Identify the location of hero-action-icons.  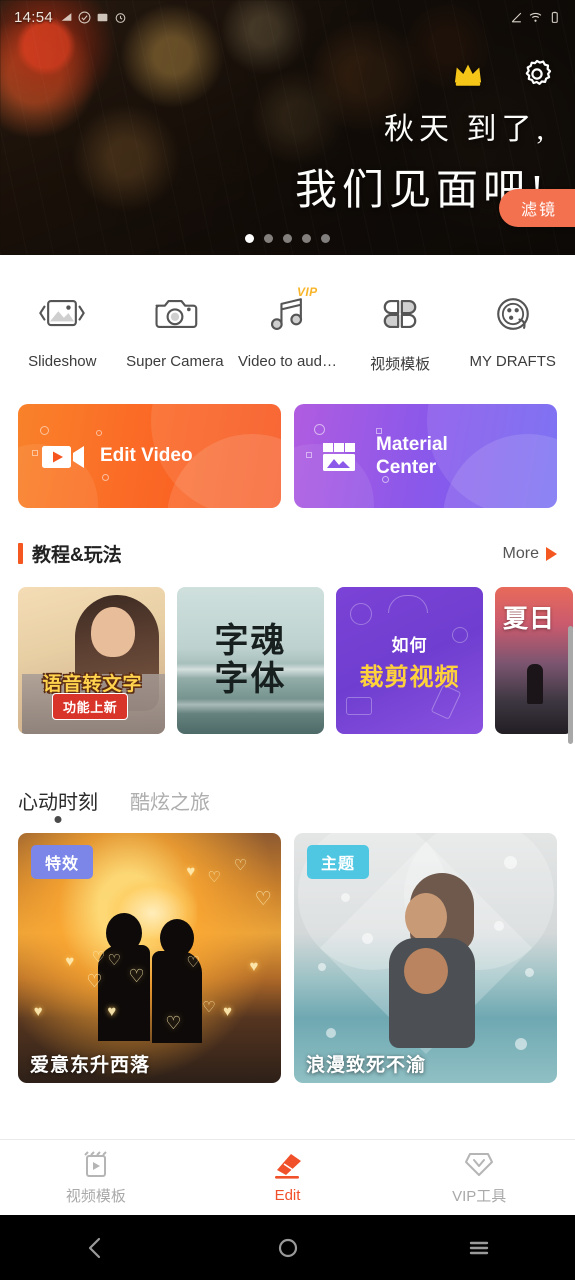
(503, 74).